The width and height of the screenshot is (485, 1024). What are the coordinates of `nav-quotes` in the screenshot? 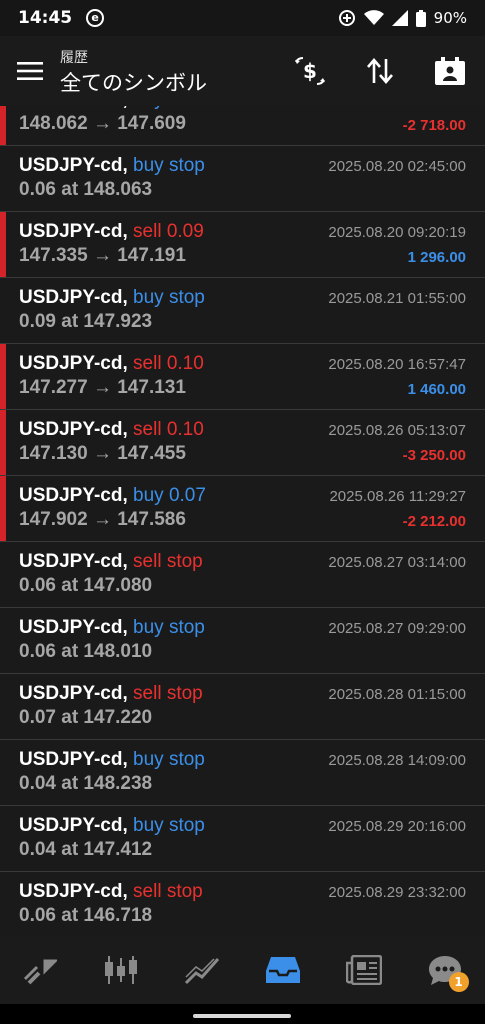 It's located at (40, 970).